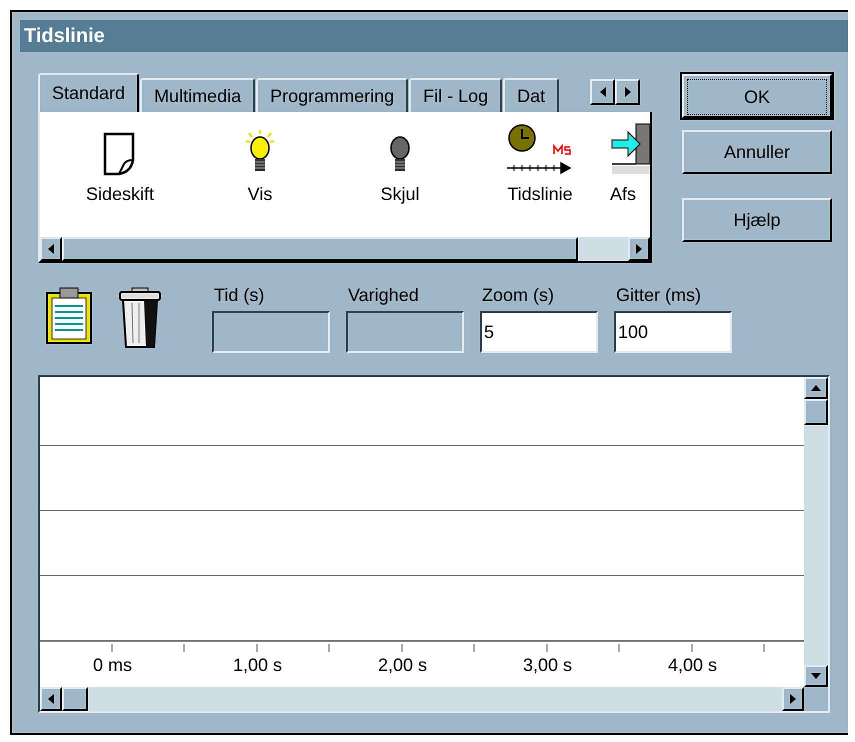  I want to click on window-title: Tidslinie, so click(434, 36).